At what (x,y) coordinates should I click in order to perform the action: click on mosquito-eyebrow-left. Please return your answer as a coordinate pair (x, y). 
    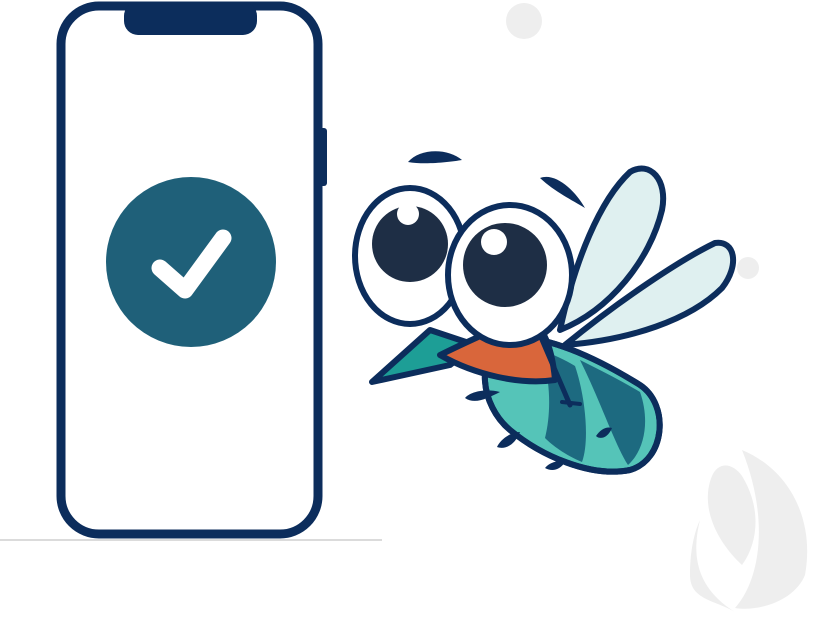
    Looking at the image, I should click on (435, 157).